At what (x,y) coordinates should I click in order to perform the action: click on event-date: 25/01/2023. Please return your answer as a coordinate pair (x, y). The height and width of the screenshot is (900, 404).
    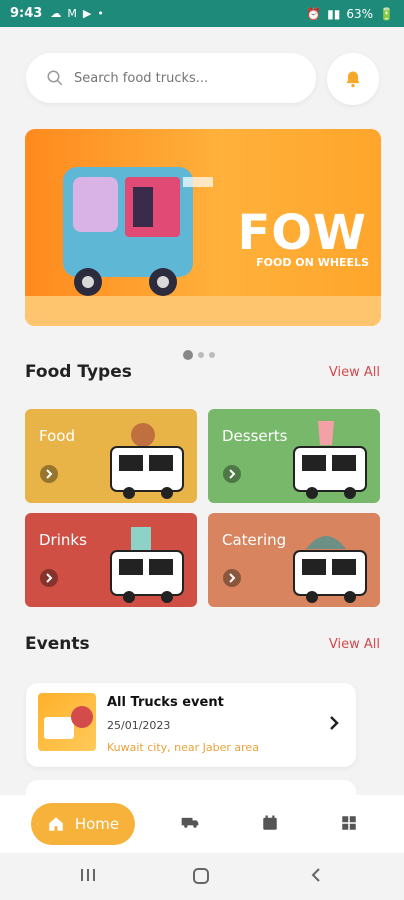
    Looking at the image, I should click on (139, 725).